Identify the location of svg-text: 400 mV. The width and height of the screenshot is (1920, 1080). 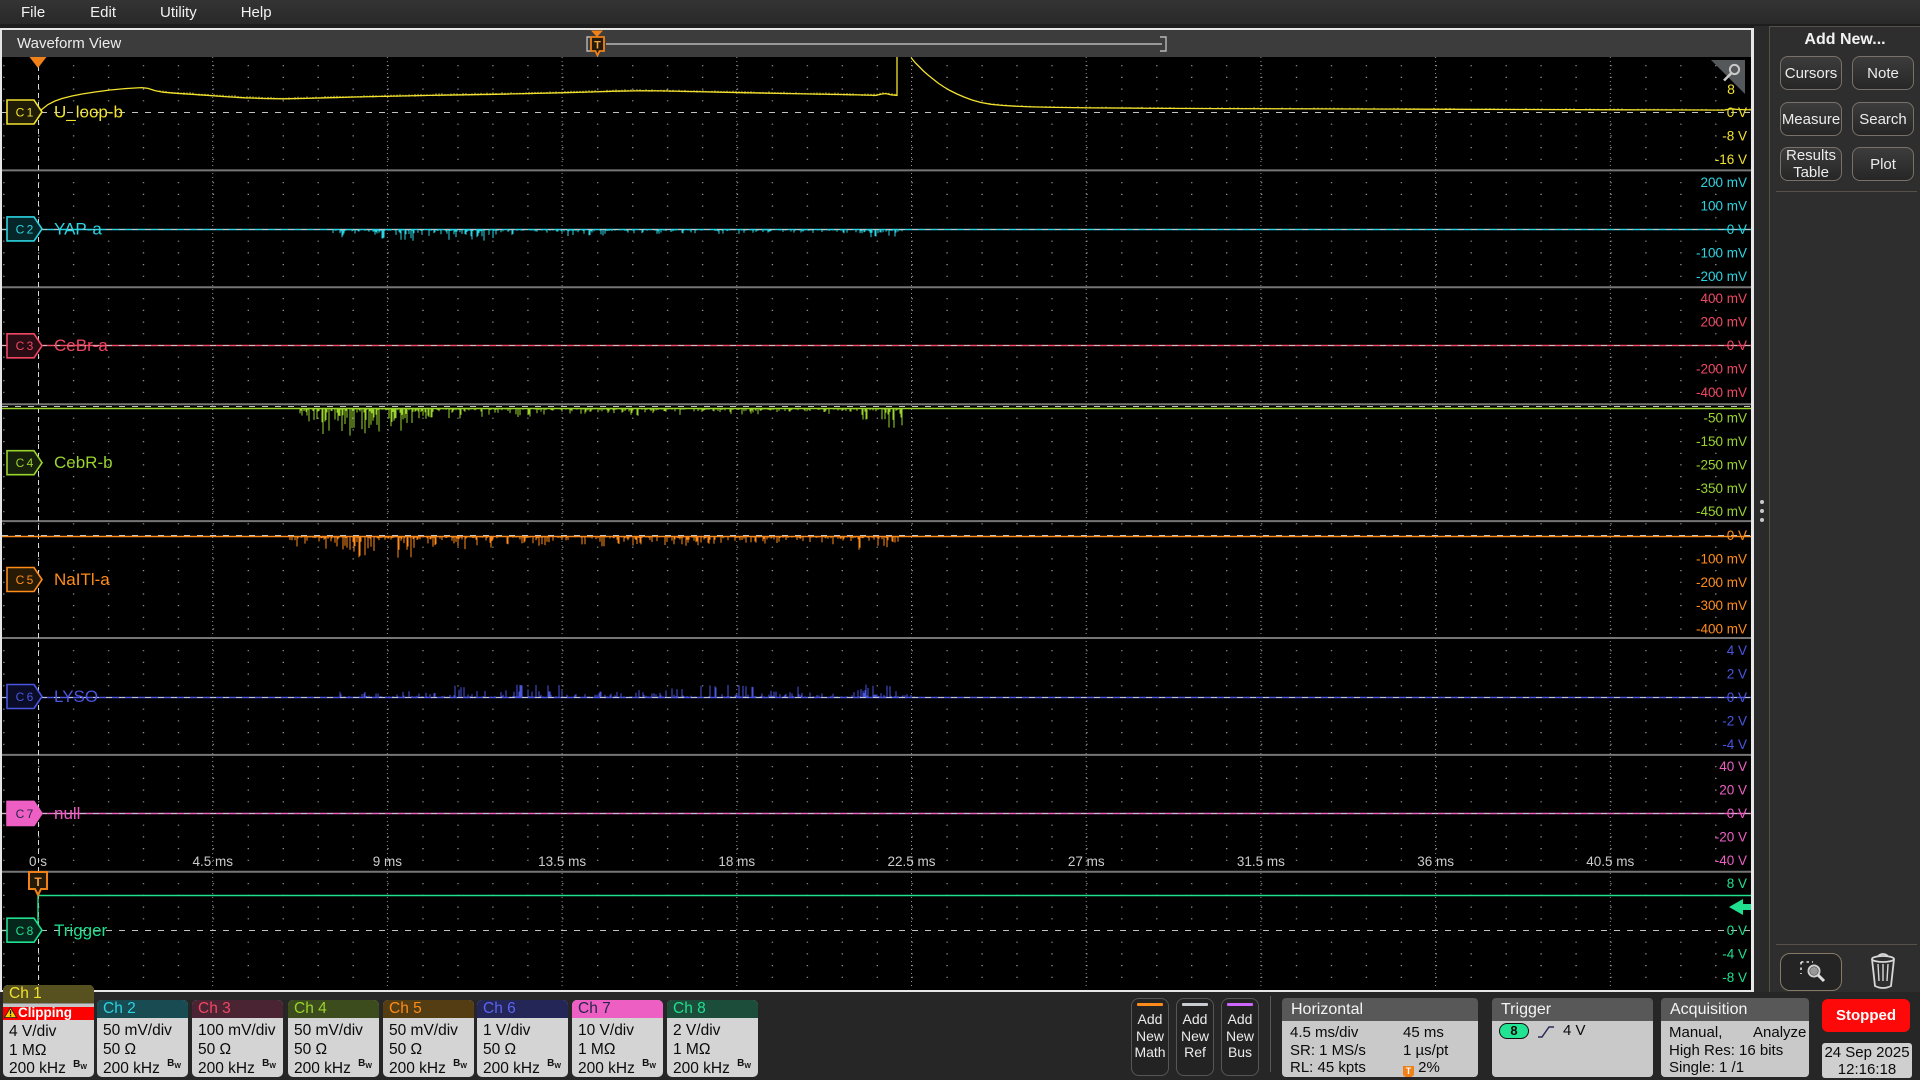
(1723, 298).